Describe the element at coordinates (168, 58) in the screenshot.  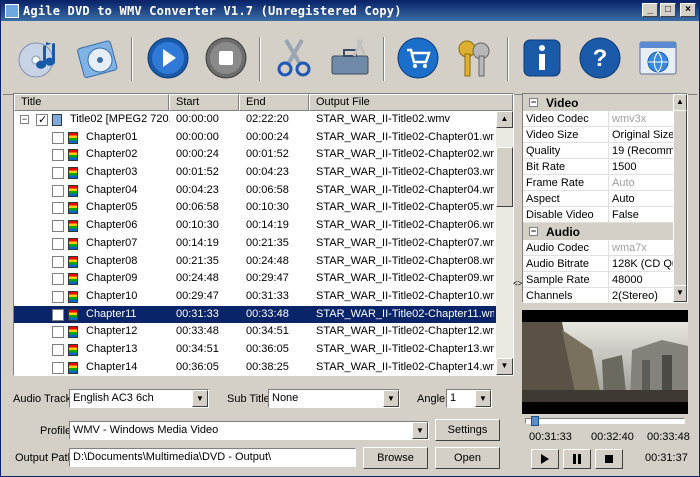
I see `play-icon` at that location.